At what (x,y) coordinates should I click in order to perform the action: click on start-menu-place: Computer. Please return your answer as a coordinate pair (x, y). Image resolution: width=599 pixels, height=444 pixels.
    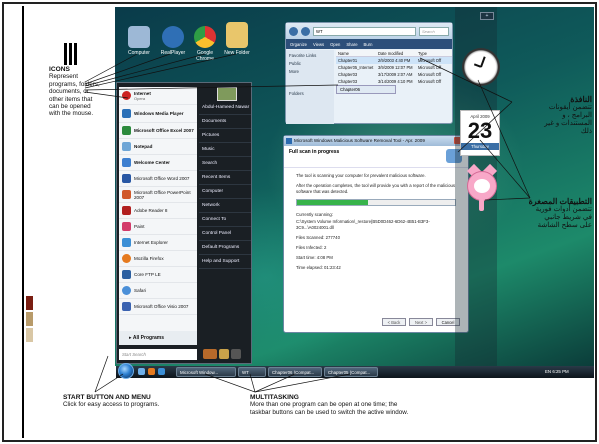
    Looking at the image, I should click on (225, 192).